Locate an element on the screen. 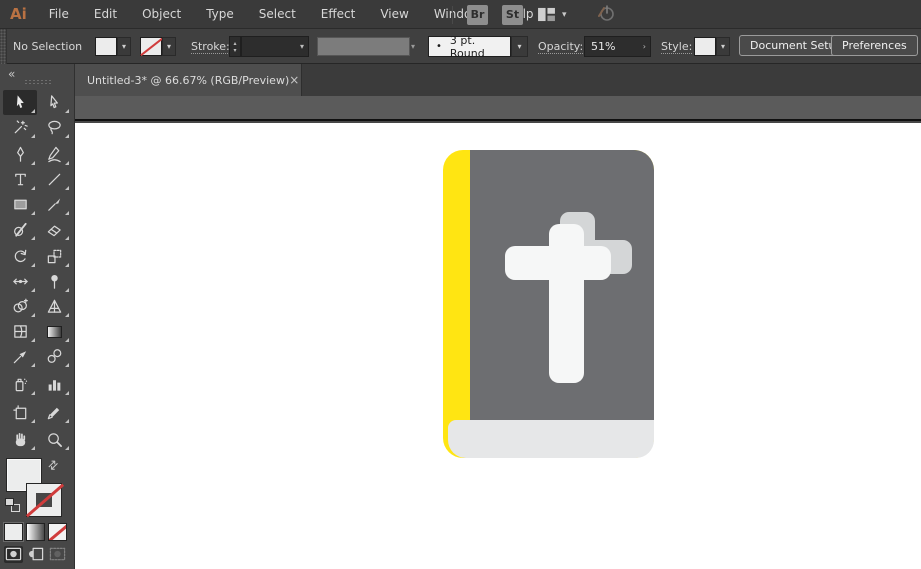 The height and width of the screenshot is (569, 921). curvature-tool is located at coordinates (54, 154).